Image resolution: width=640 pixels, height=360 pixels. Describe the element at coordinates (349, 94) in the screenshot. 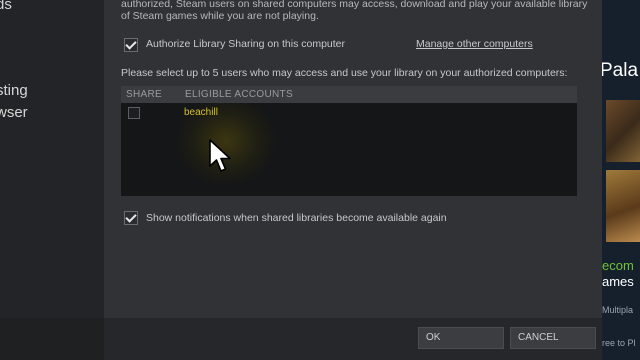

I see `table-header: SHARE ELIGIBLE ACCOUNTS` at that location.